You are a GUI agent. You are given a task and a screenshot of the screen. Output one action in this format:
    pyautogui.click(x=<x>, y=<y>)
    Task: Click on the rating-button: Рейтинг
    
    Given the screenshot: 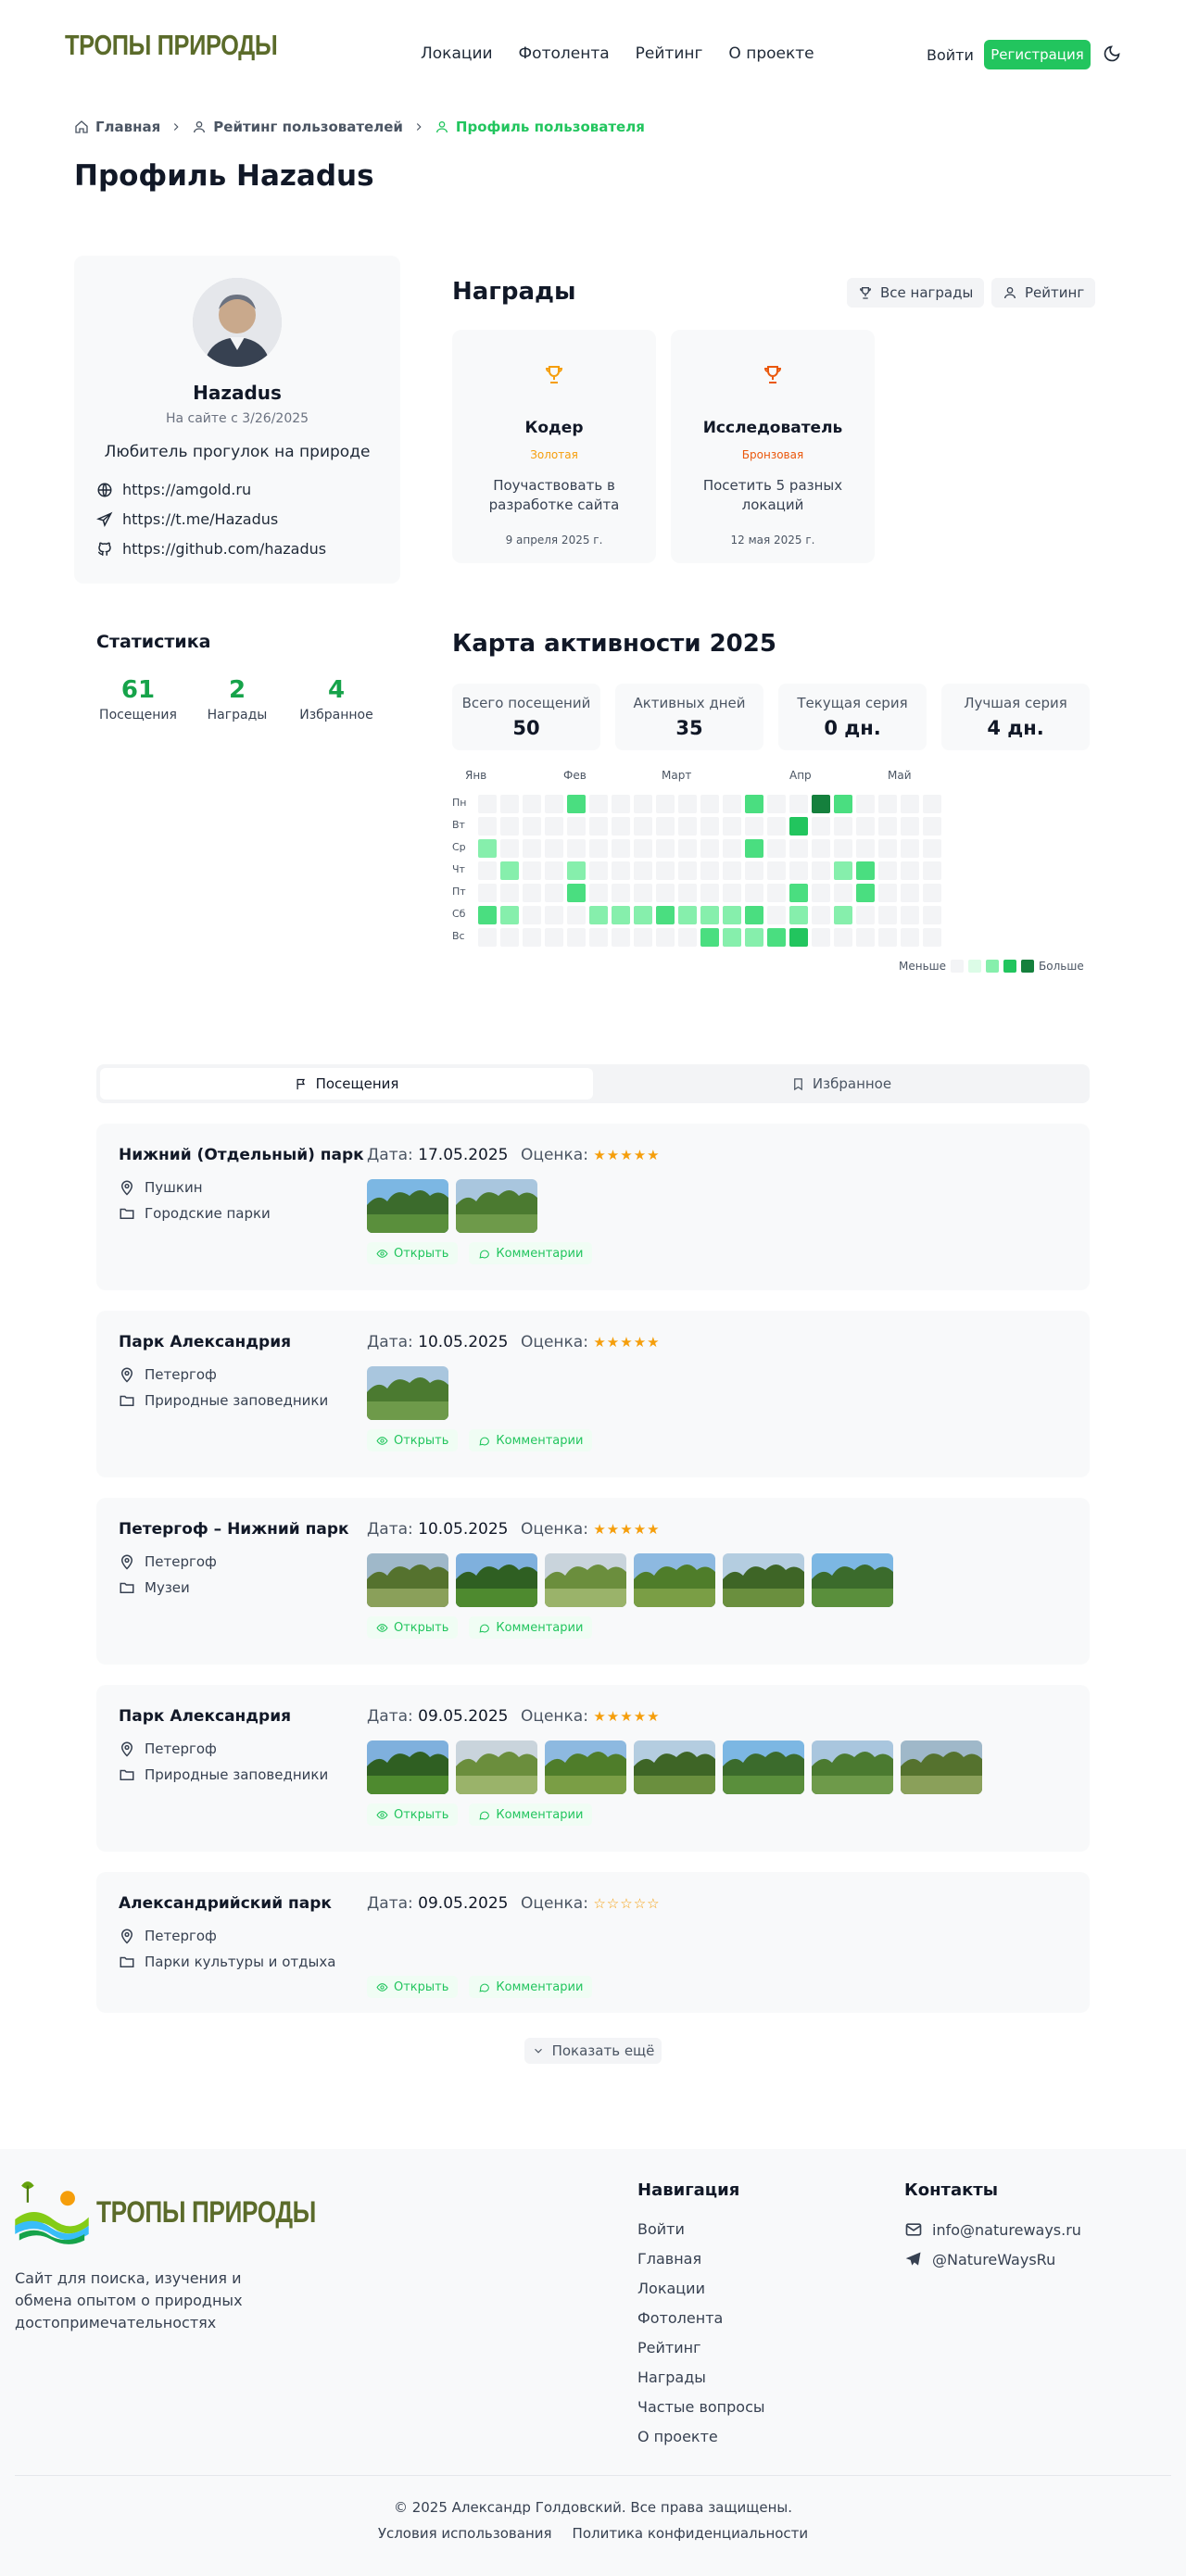 What is the action you would take?
    pyautogui.click(x=1043, y=293)
    